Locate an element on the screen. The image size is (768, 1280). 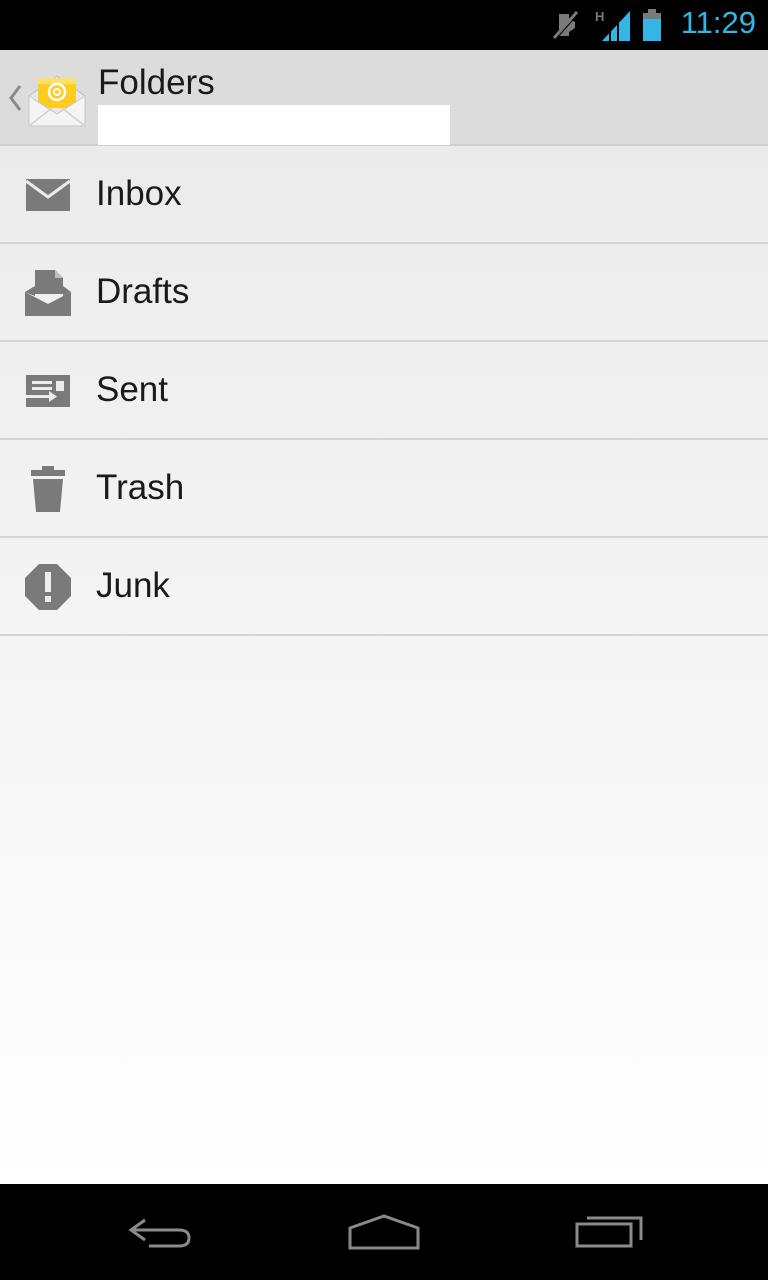
folder-item-drafts: Drafts is located at coordinates (384, 293).